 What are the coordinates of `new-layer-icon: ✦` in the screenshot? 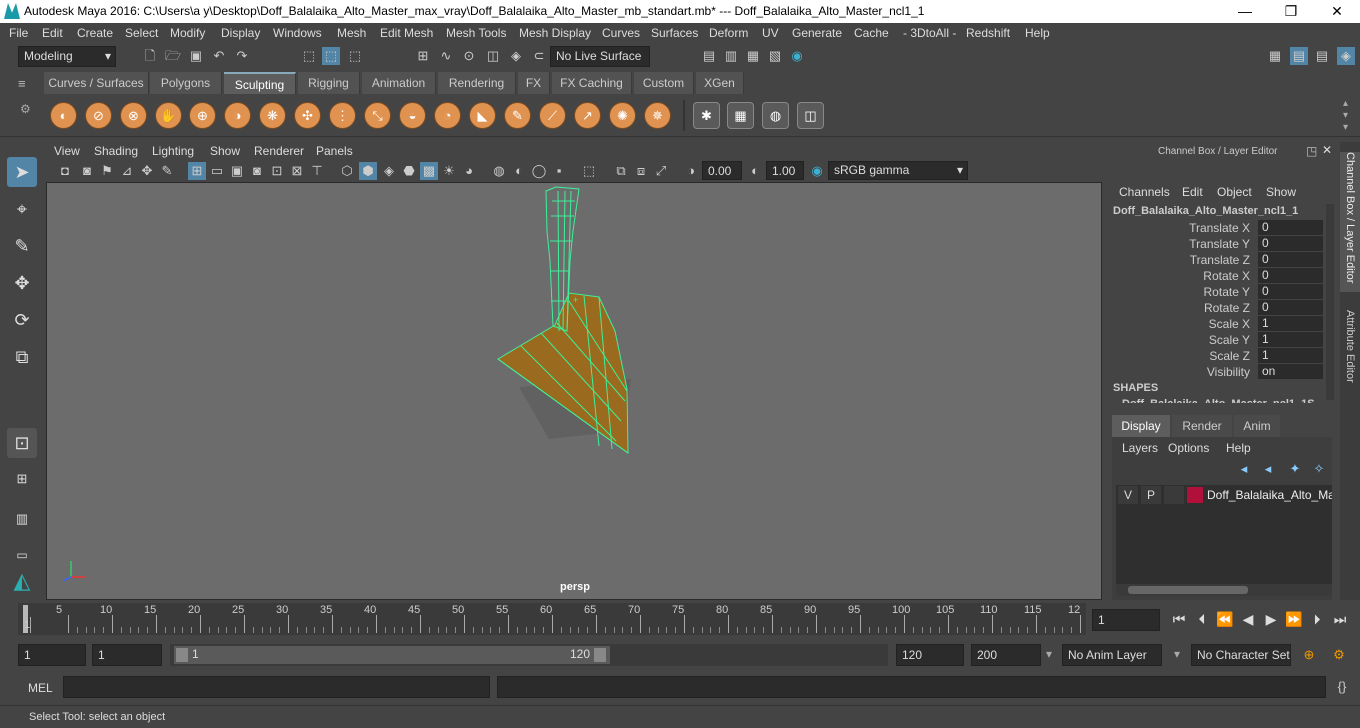 It's located at (1295, 469).